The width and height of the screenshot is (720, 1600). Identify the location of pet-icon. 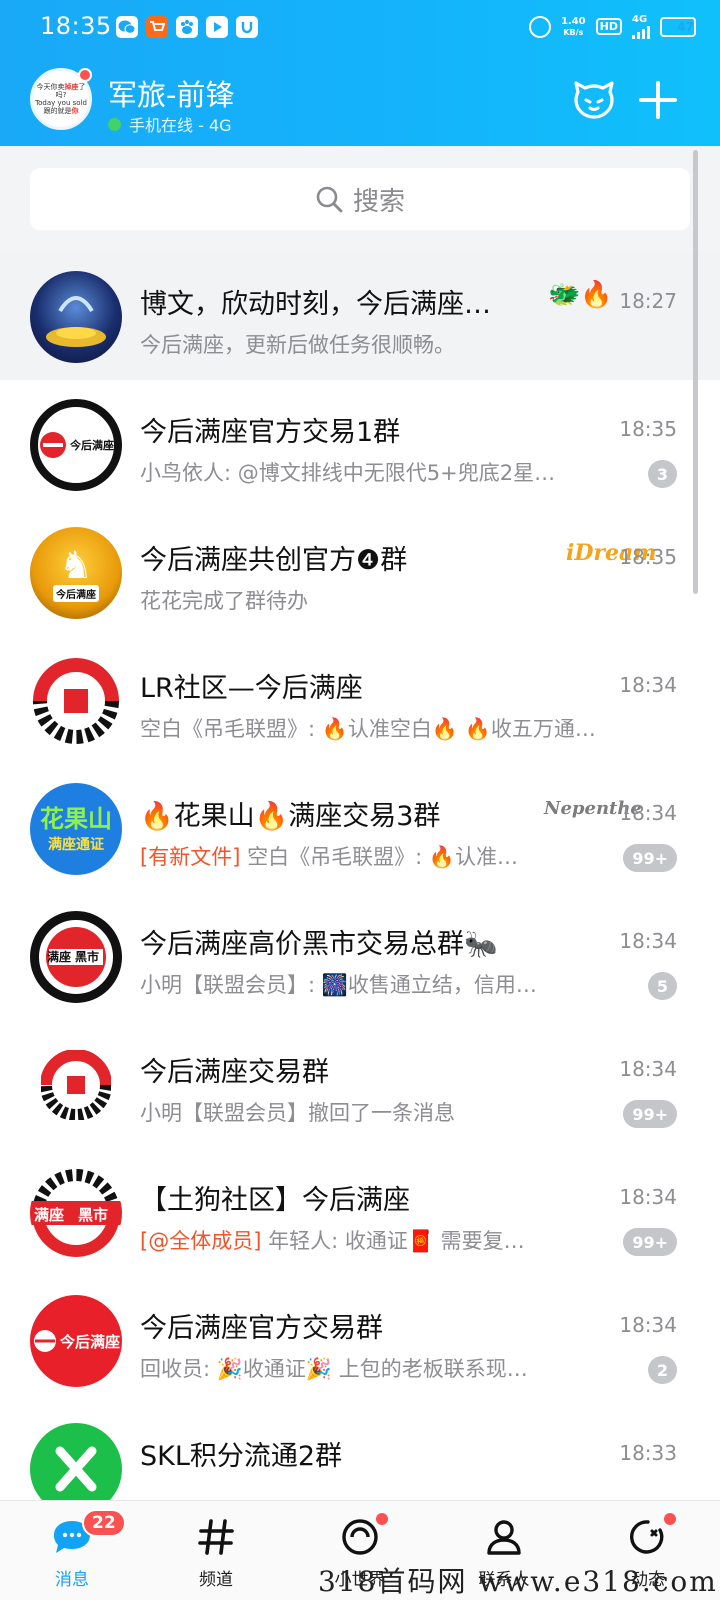
(594, 100).